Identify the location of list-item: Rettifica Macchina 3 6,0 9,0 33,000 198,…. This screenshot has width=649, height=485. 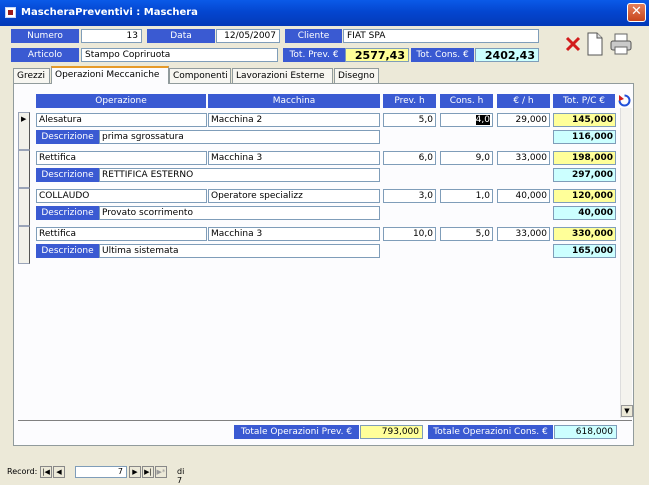
(317, 169).